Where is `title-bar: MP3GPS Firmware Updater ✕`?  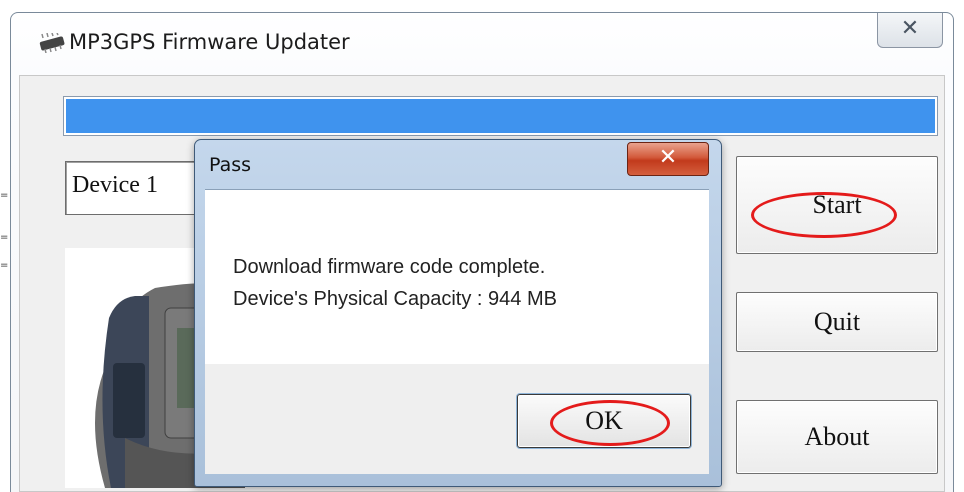
title-bar: MP3GPS Firmware Updater ✕ is located at coordinates (482, 44).